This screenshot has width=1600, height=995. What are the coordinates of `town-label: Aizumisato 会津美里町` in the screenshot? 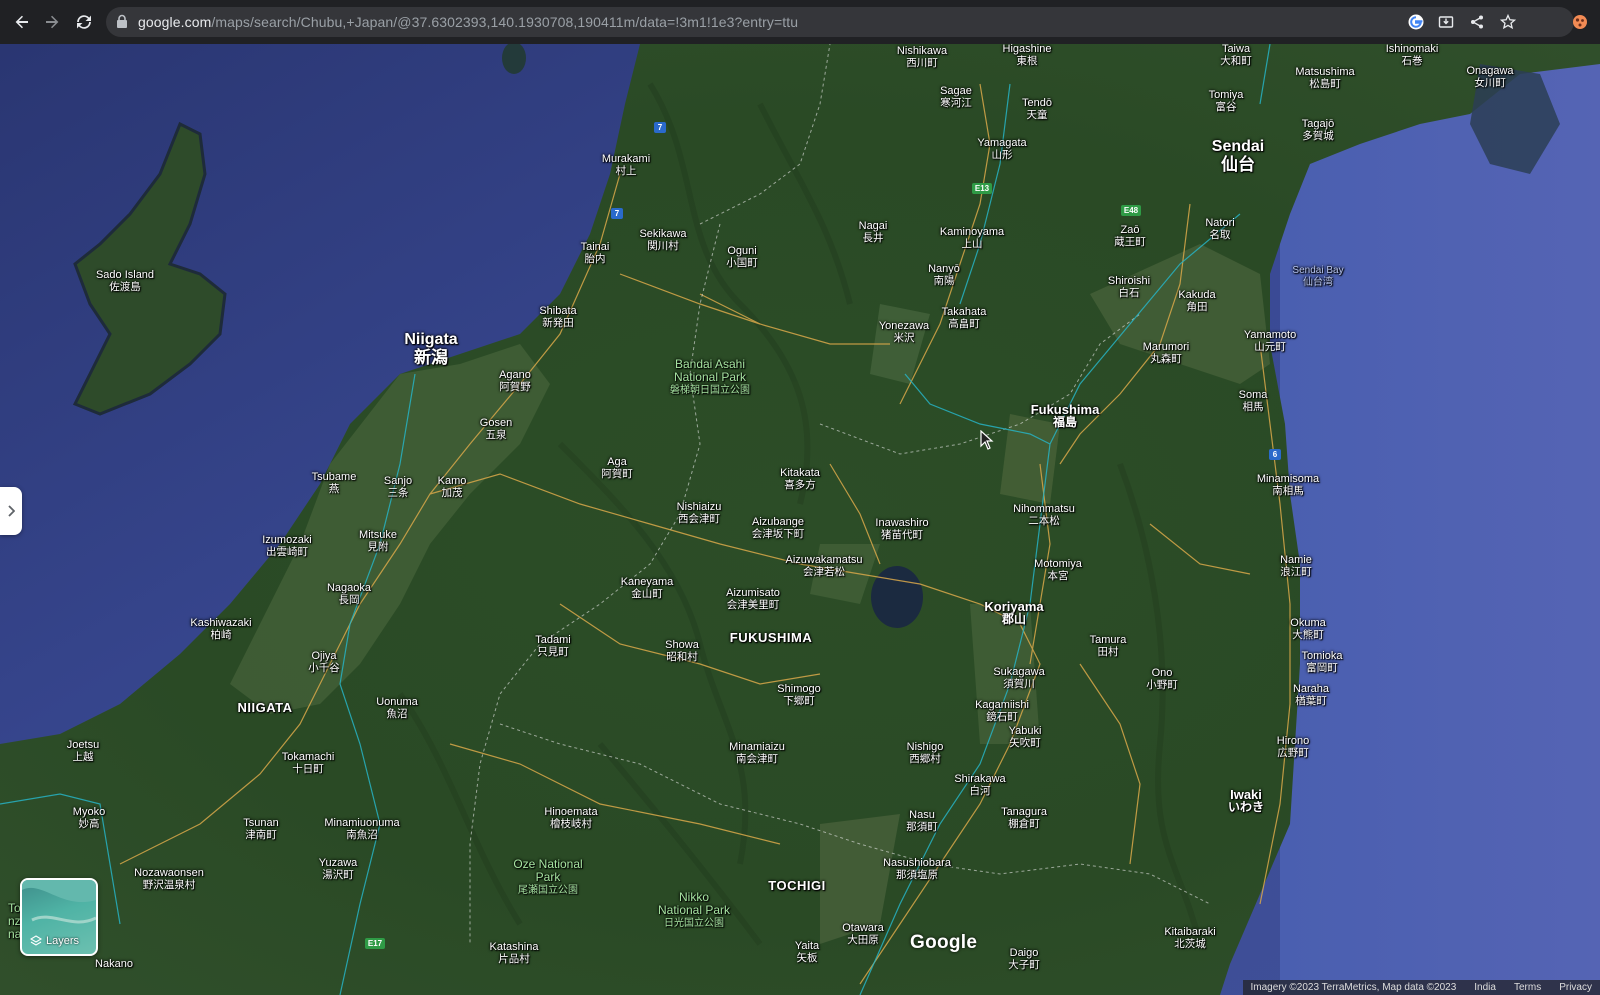 It's located at (753, 599).